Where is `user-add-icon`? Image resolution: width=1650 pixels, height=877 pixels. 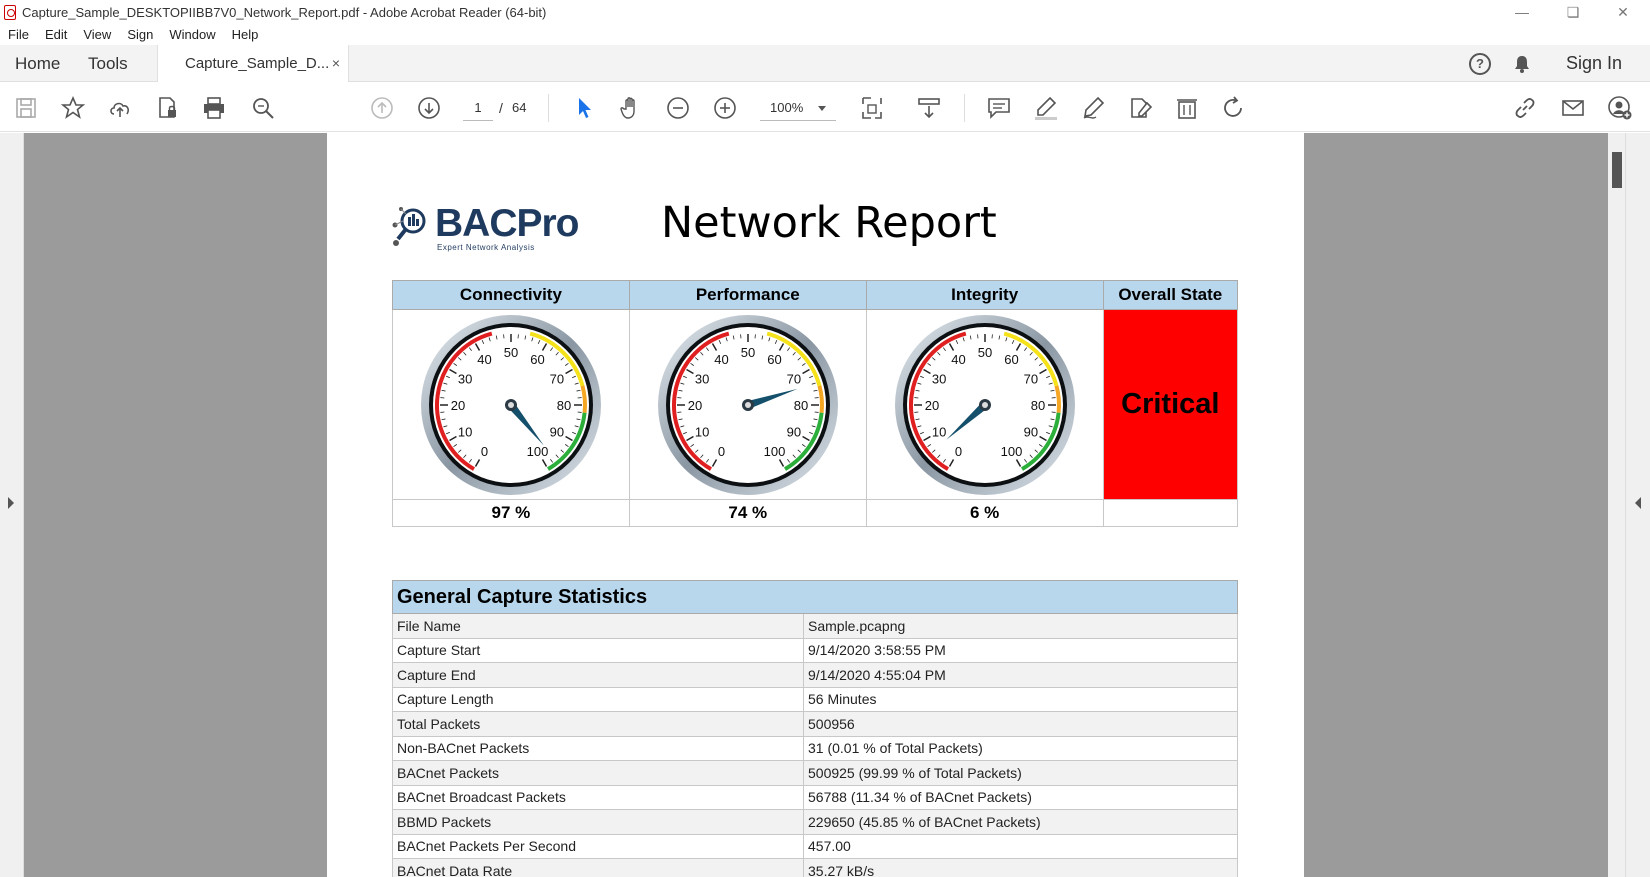 user-add-icon is located at coordinates (1620, 108).